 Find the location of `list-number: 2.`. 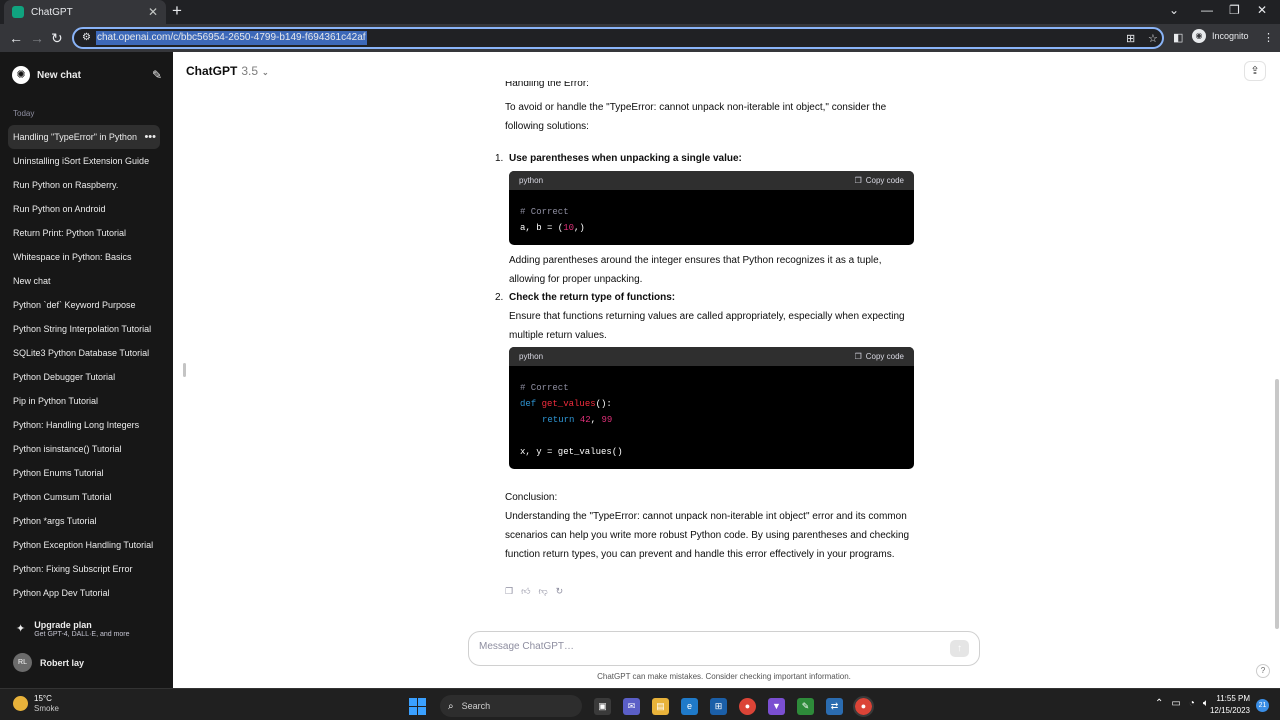

list-number: 2. is located at coordinates (499, 297).